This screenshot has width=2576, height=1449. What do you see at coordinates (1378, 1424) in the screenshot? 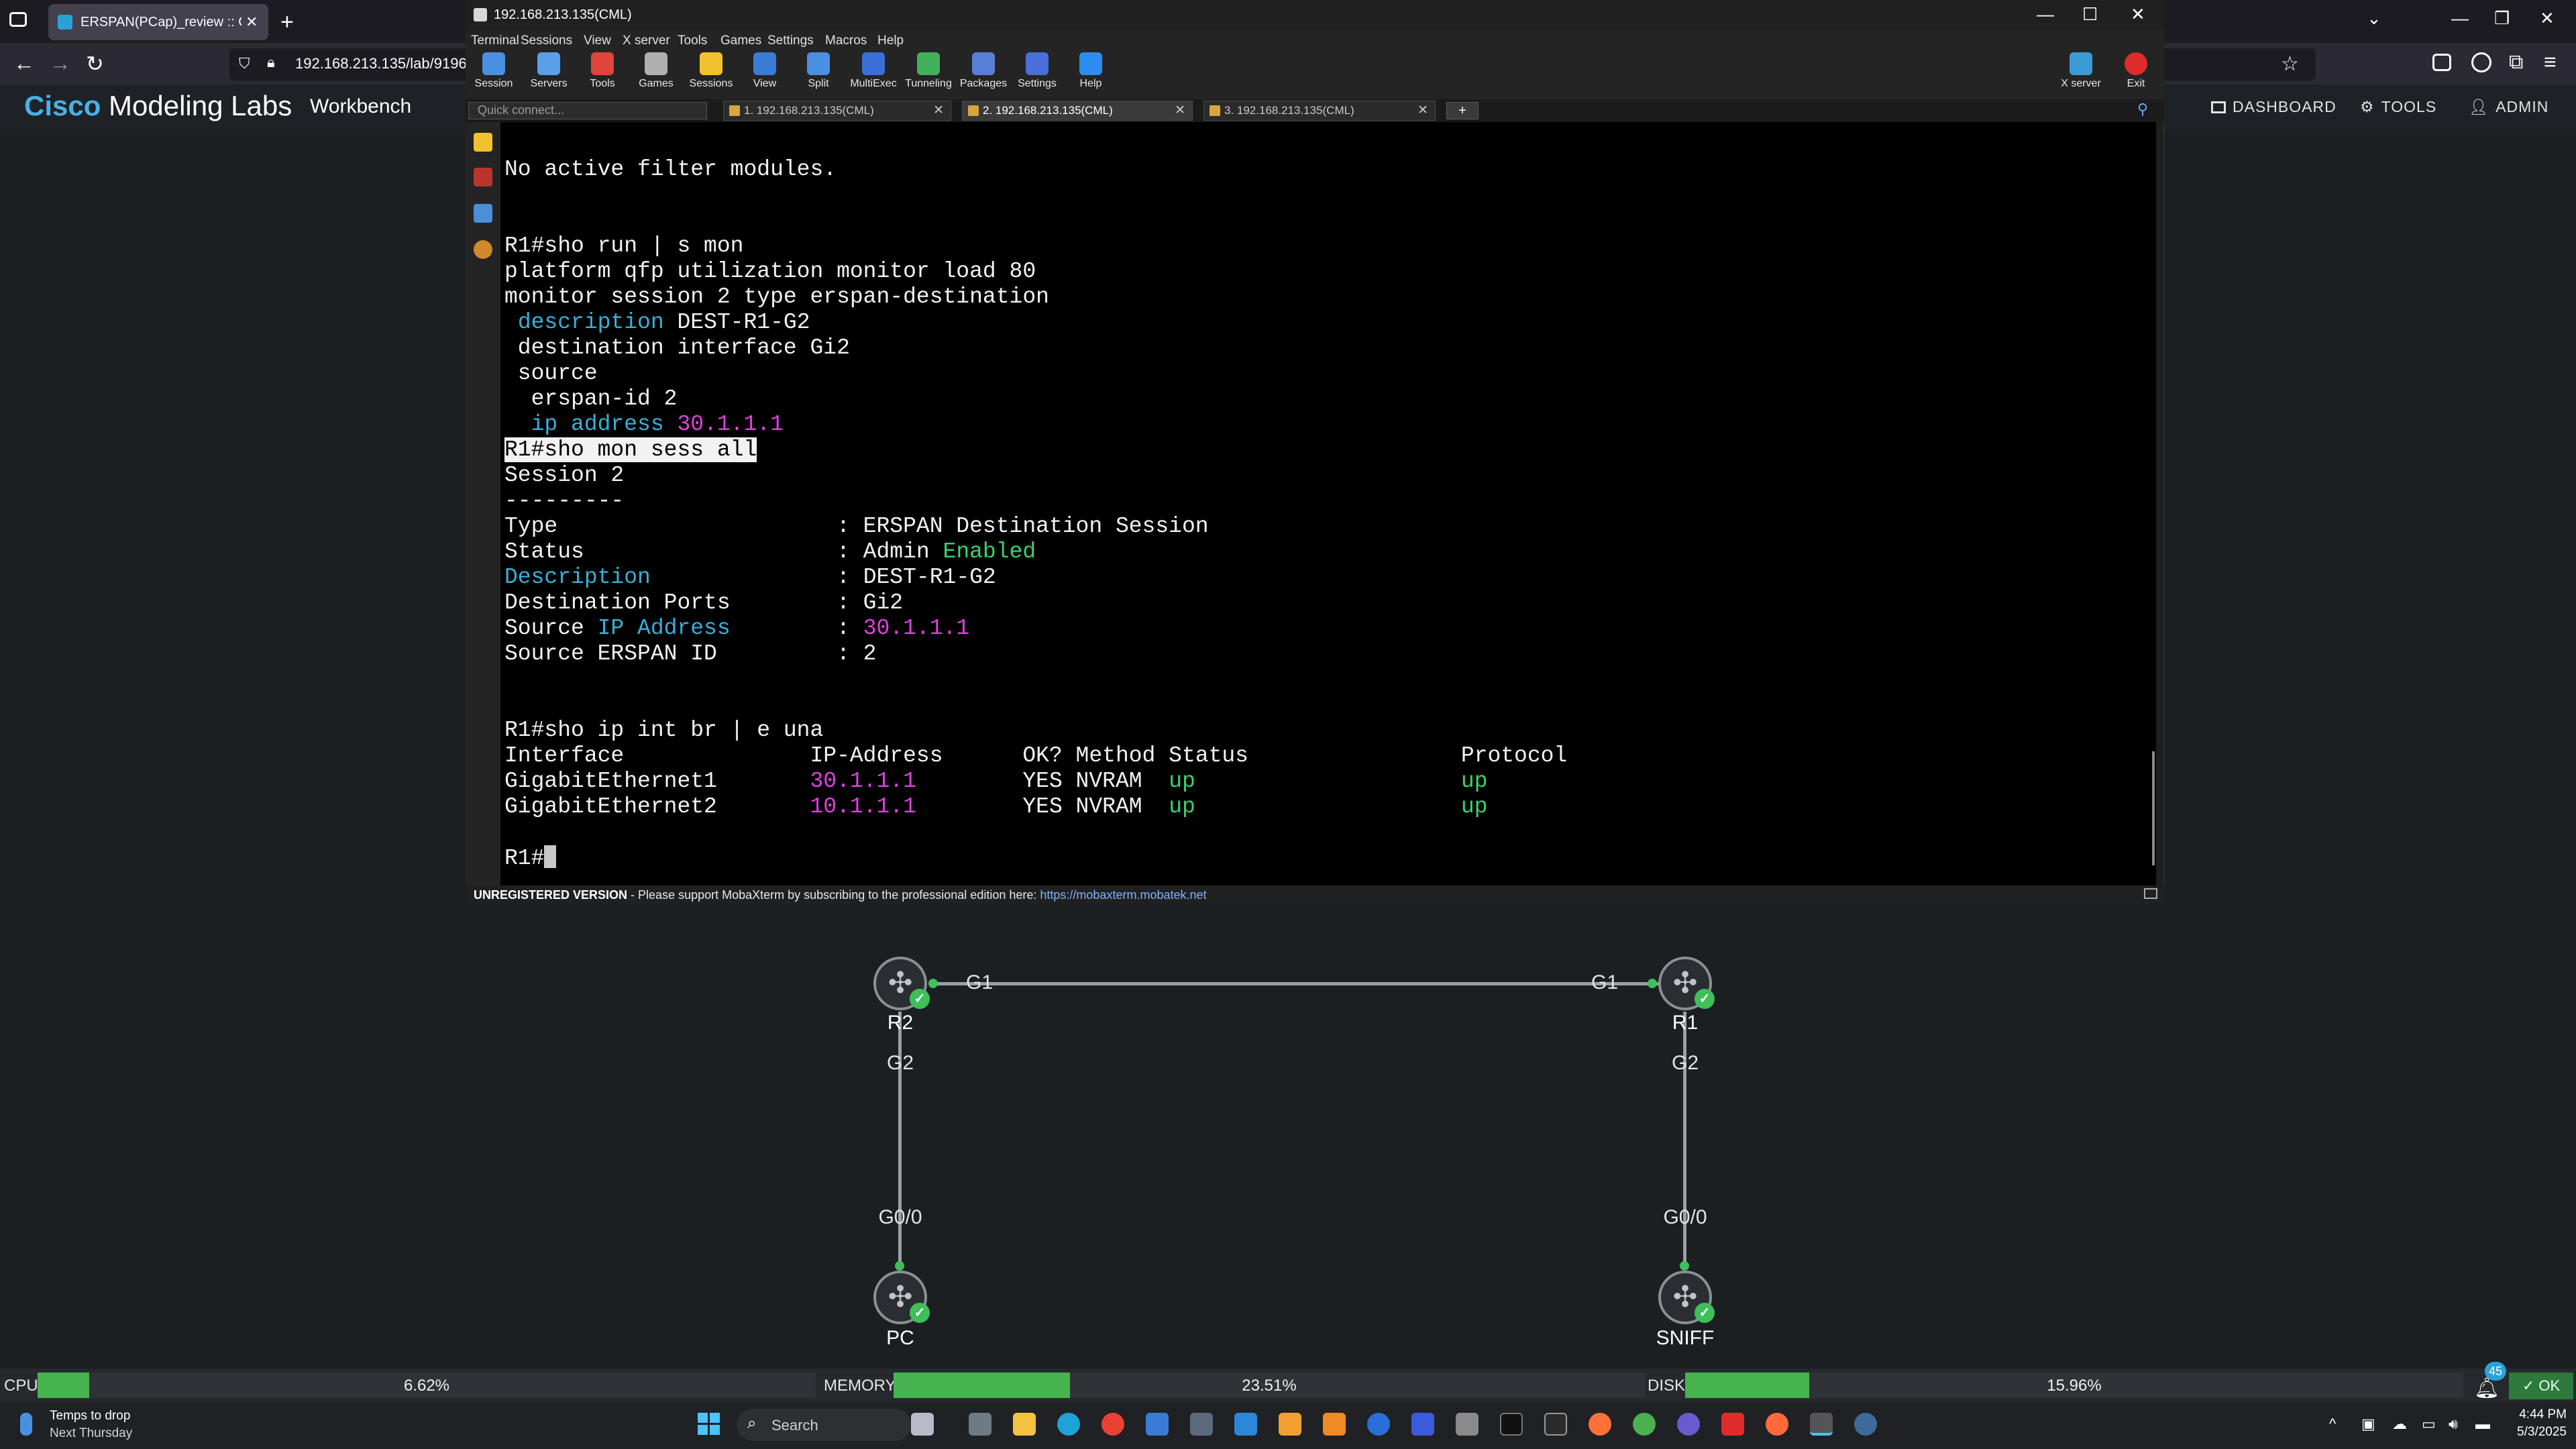
I see `globe-icon` at bounding box center [1378, 1424].